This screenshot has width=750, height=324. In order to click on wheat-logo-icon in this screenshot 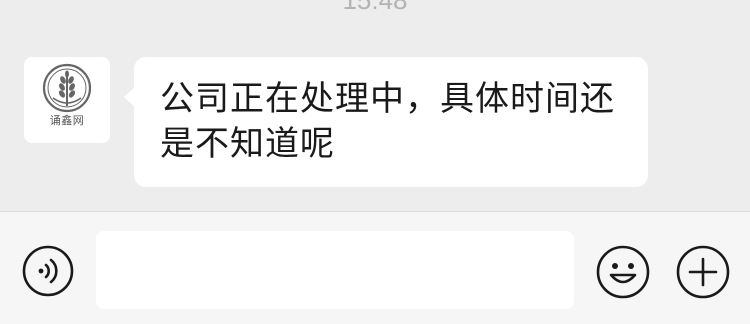, I will do `click(67, 88)`.